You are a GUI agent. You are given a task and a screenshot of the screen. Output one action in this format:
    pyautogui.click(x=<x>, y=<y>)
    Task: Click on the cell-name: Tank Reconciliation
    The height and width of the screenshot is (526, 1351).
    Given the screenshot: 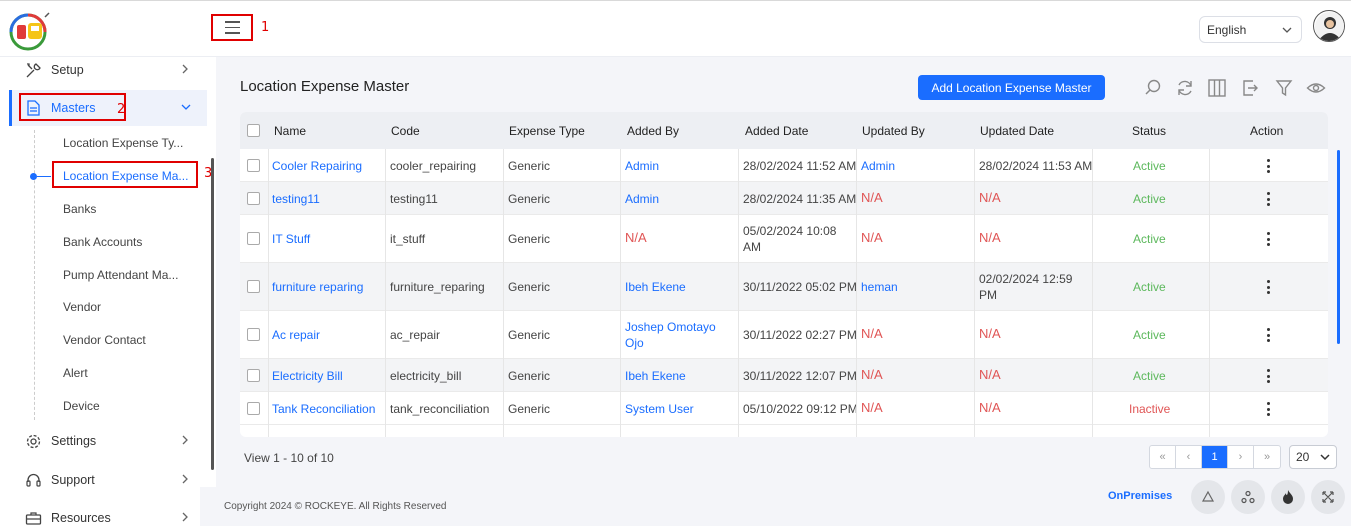 What is the action you would take?
    pyautogui.click(x=323, y=409)
    